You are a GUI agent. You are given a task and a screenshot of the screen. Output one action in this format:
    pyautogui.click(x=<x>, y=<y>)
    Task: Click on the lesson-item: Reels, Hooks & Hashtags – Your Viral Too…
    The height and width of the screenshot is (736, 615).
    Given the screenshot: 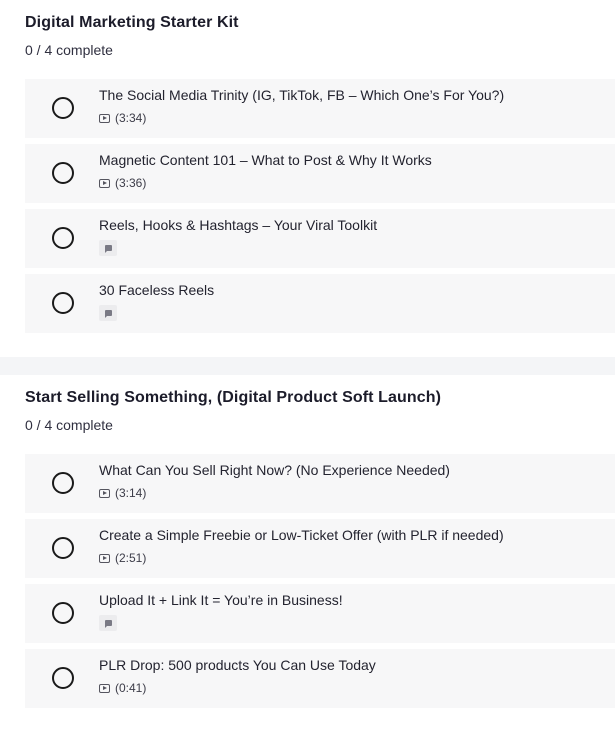 What is the action you would take?
    pyautogui.click(x=320, y=238)
    